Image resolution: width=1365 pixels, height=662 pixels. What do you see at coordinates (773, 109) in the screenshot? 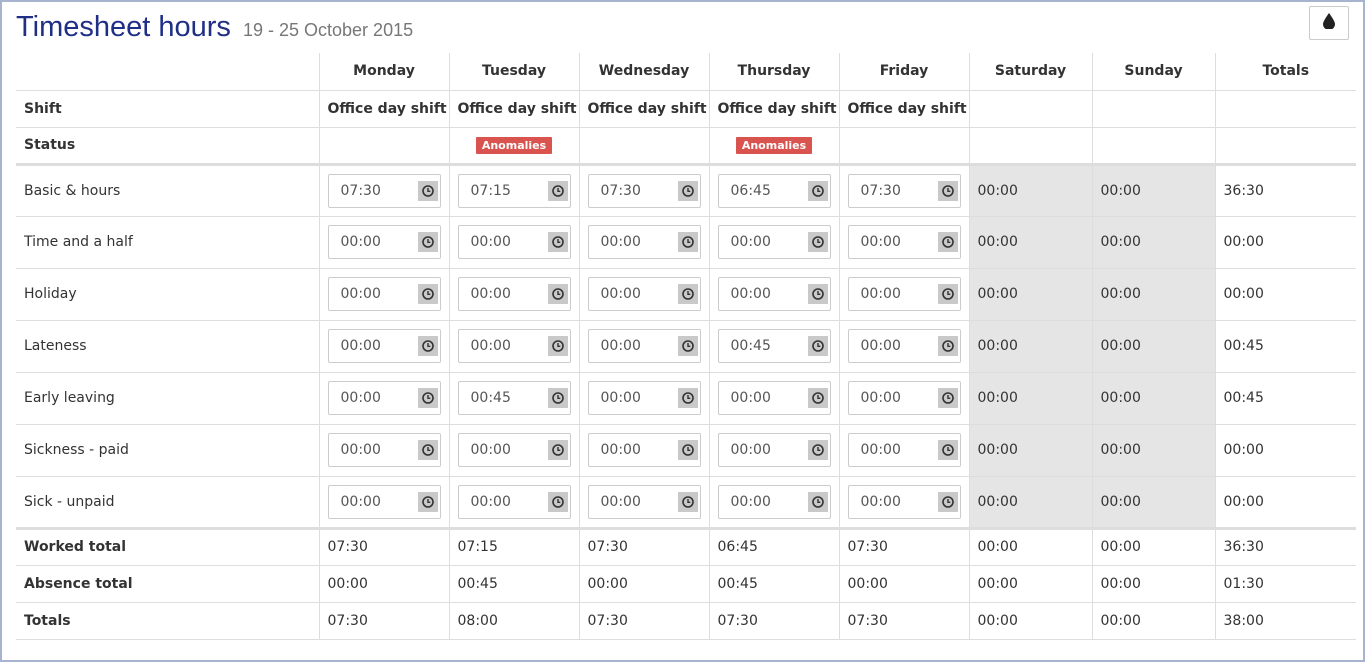
I see `shift-name: Office day shift` at bounding box center [773, 109].